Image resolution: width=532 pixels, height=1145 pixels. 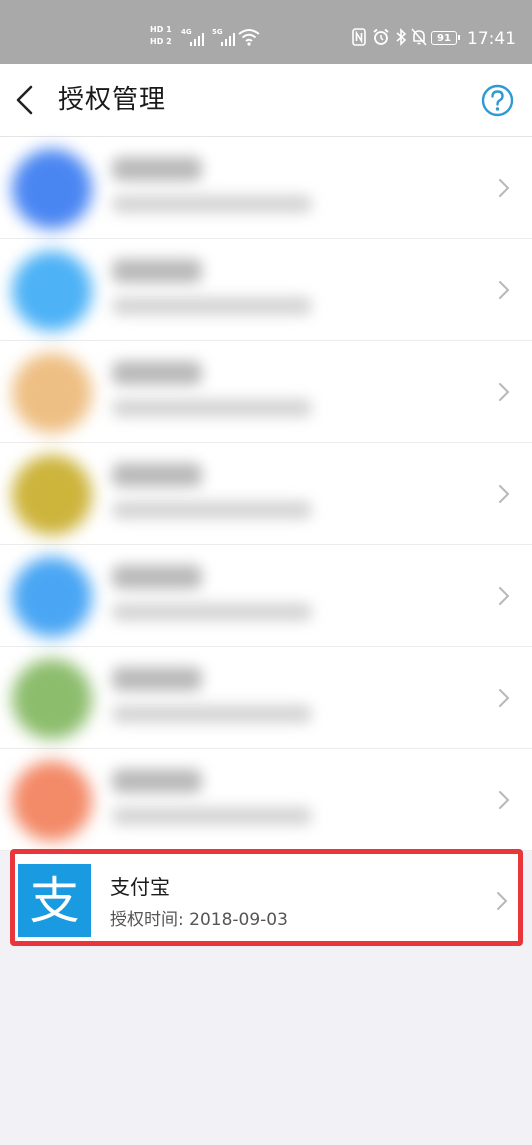 I want to click on sim-indicators: HD 1 HD 2, so click(x=164, y=39).